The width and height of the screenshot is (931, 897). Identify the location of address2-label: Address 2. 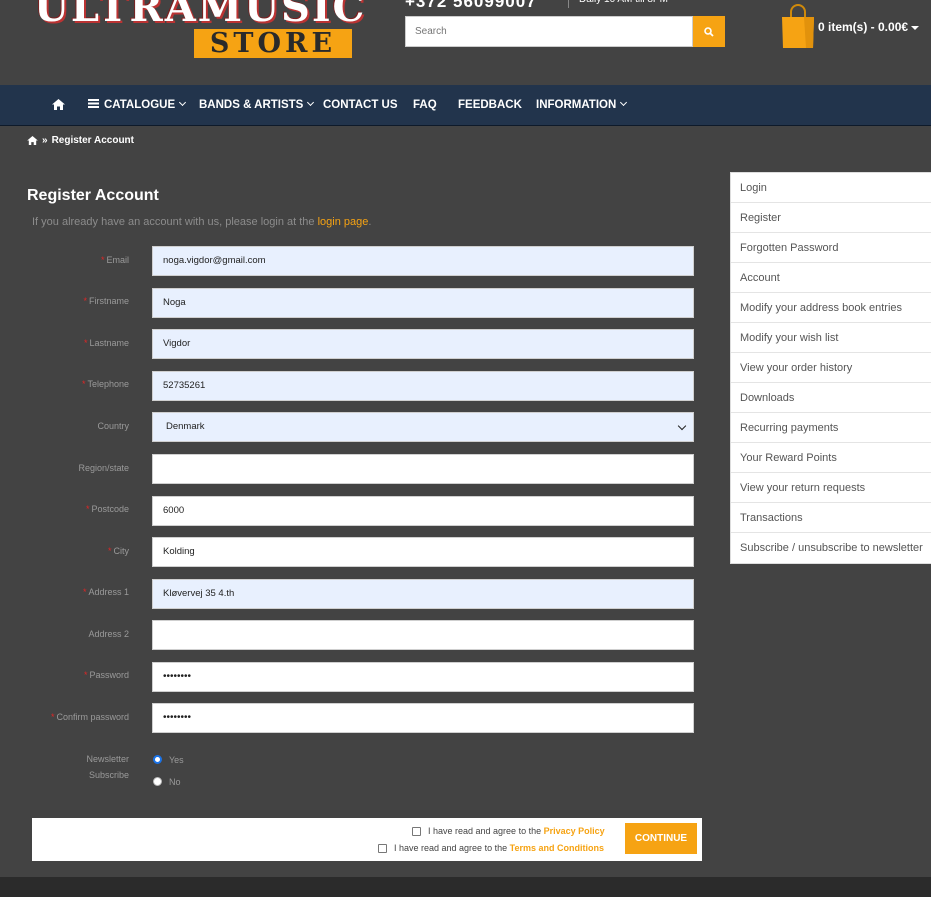
(108, 634).